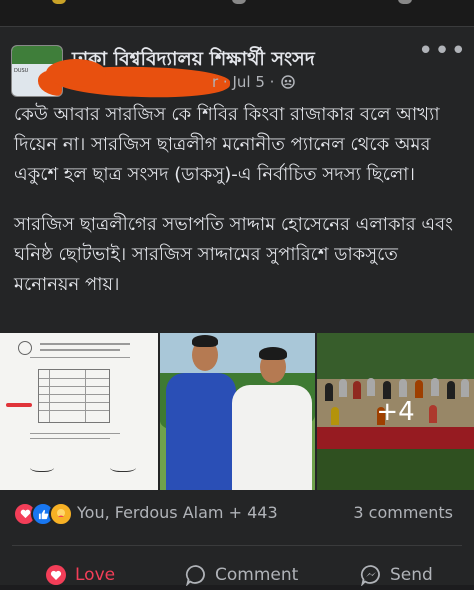 This screenshot has width=474, height=590. What do you see at coordinates (189, 80) in the screenshot?
I see `post-meta: r · Jul 5 ·` at bounding box center [189, 80].